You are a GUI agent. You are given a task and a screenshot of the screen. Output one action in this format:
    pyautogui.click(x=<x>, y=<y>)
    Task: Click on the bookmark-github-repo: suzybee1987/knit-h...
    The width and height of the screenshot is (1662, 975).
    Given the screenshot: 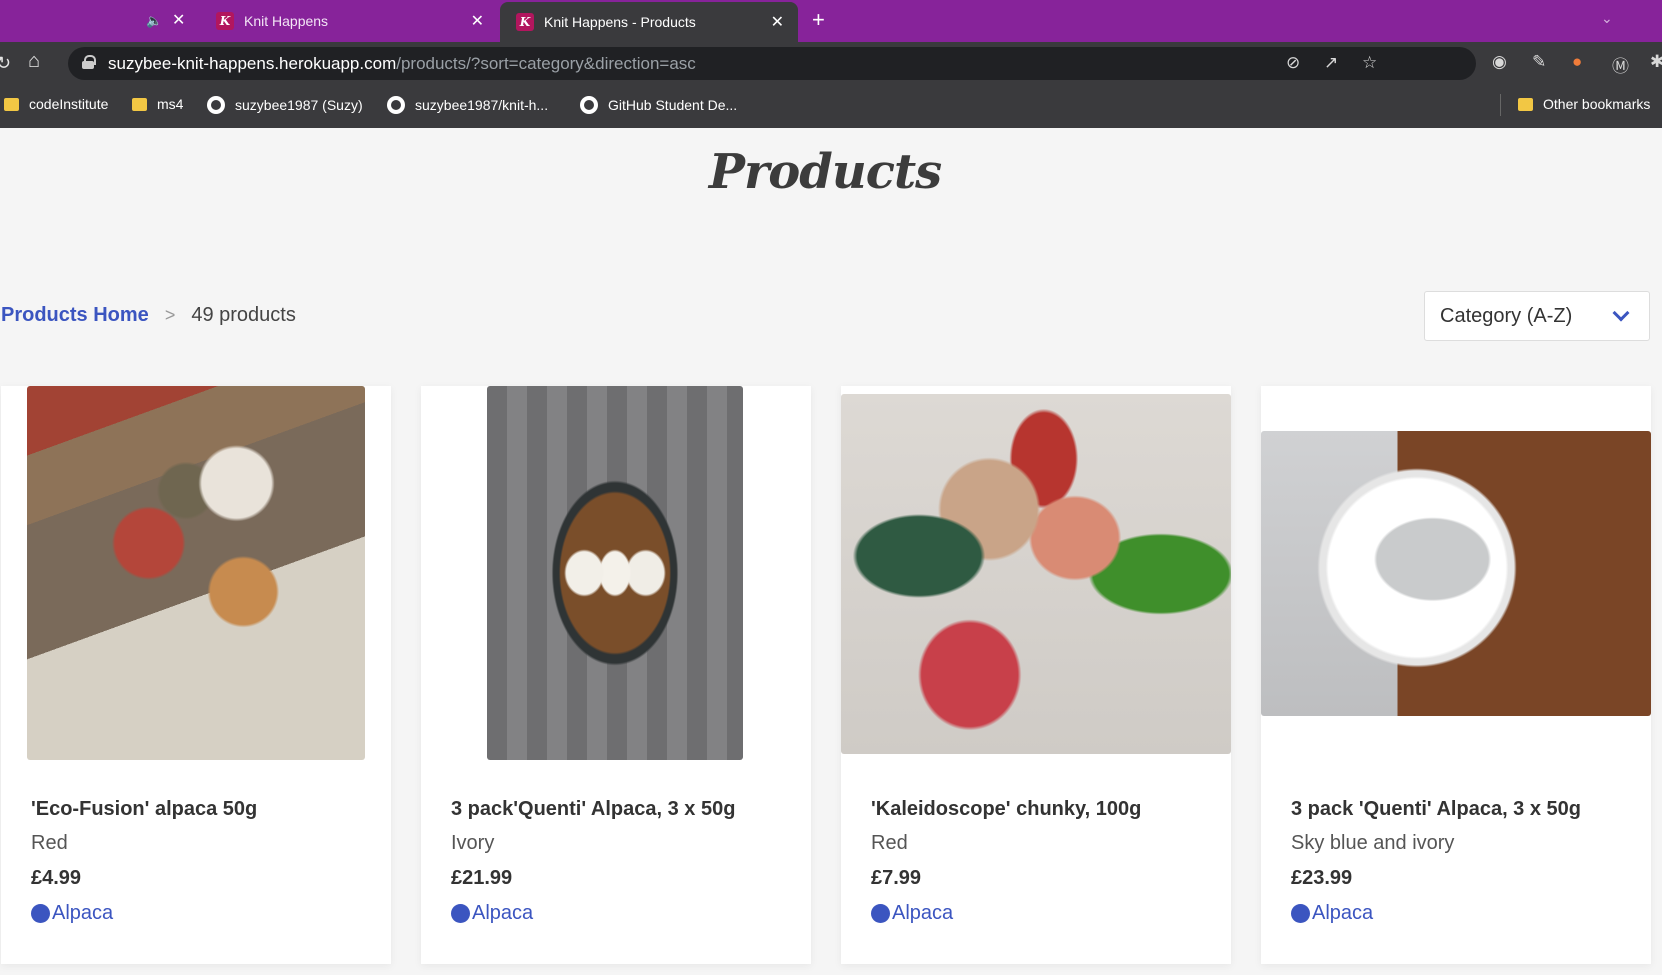 What is the action you would take?
    pyautogui.click(x=467, y=105)
    